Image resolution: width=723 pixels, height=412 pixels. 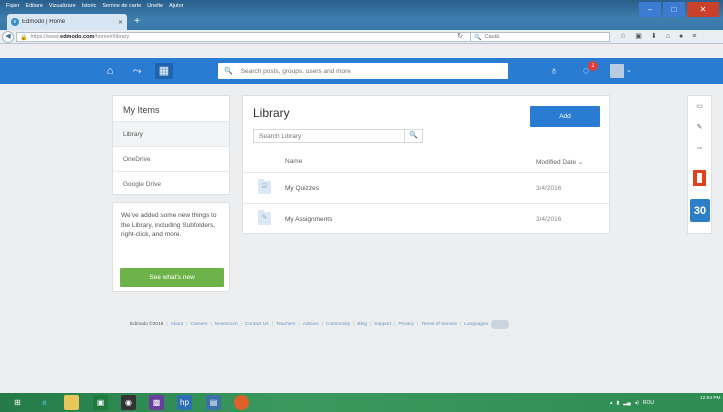 What do you see at coordinates (439, 324) in the screenshot?
I see `footer-link-terms: Terms of Service` at bounding box center [439, 324].